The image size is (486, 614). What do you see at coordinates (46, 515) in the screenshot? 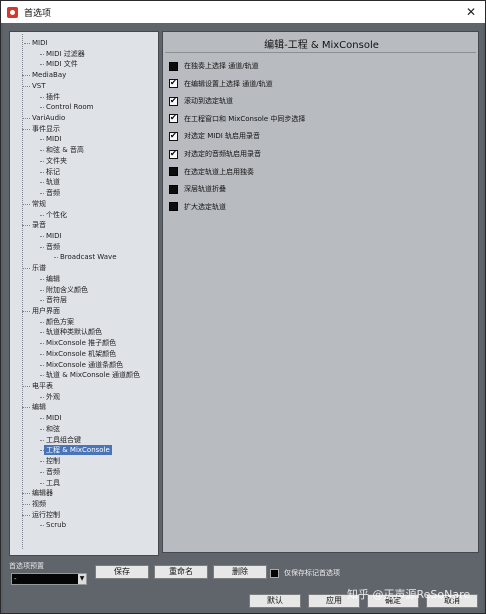
I see `tree-item: 运行控制` at bounding box center [46, 515].